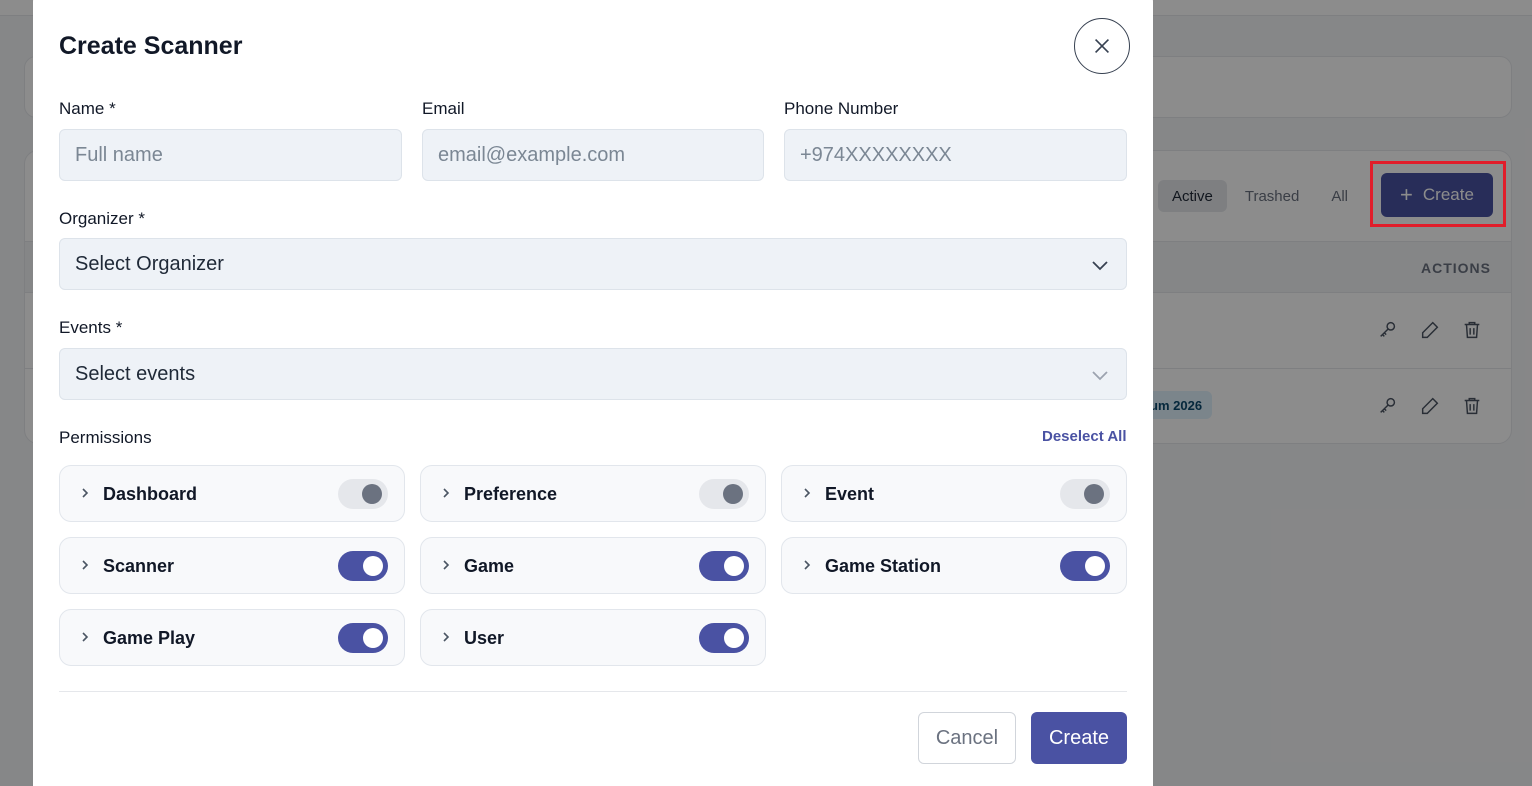 This screenshot has height=786, width=1532. Describe the element at coordinates (150, 494) in the screenshot. I see `permission-name: Dashboard` at that location.